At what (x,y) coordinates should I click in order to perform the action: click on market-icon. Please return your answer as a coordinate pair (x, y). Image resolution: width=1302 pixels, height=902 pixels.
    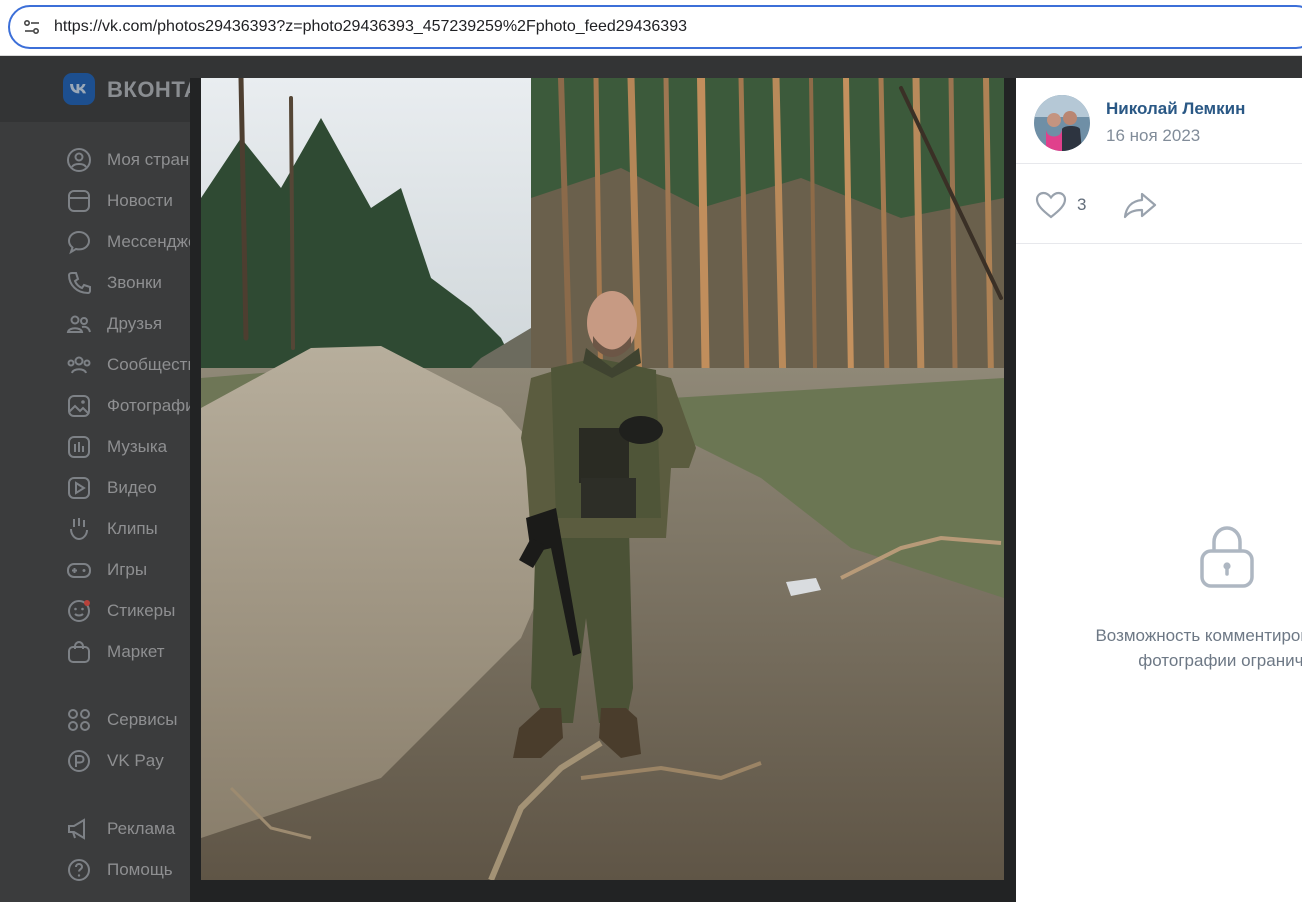
    Looking at the image, I should click on (79, 651).